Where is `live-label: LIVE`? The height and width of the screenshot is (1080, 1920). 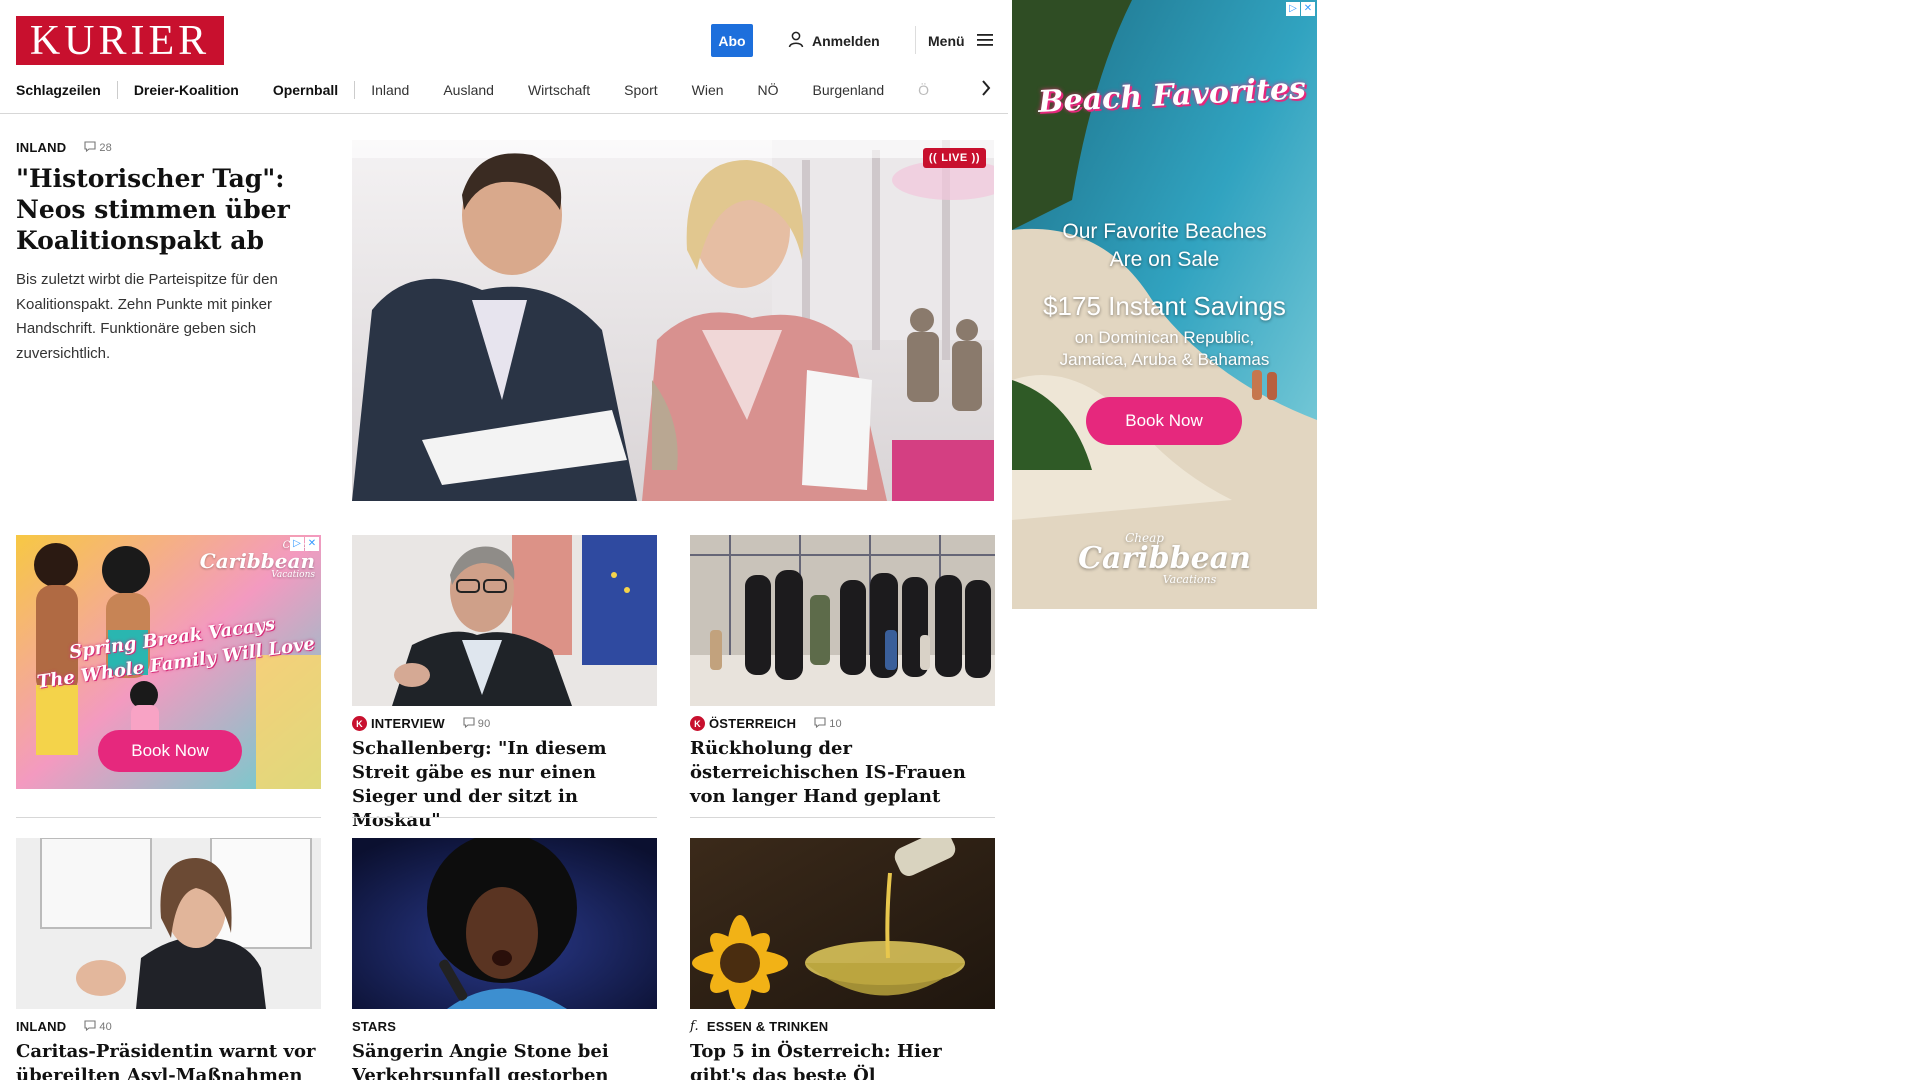 live-label: LIVE is located at coordinates (954, 158).